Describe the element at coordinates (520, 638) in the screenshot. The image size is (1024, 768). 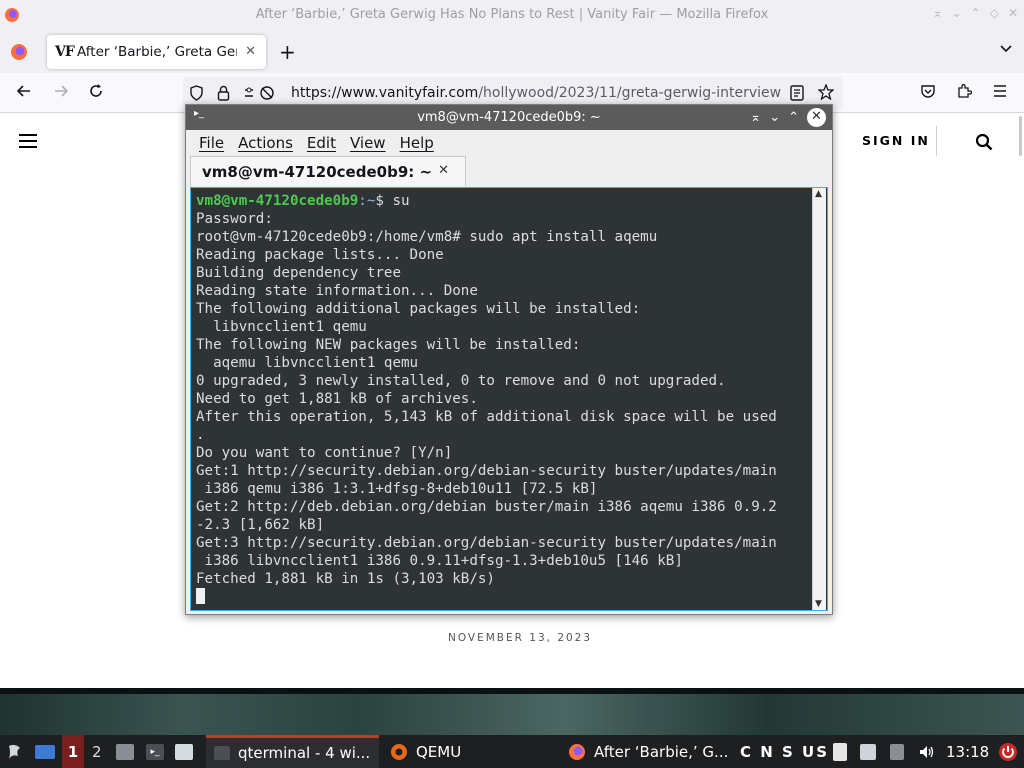
I see `article-date: NOVEMBER 13, 2023` at that location.